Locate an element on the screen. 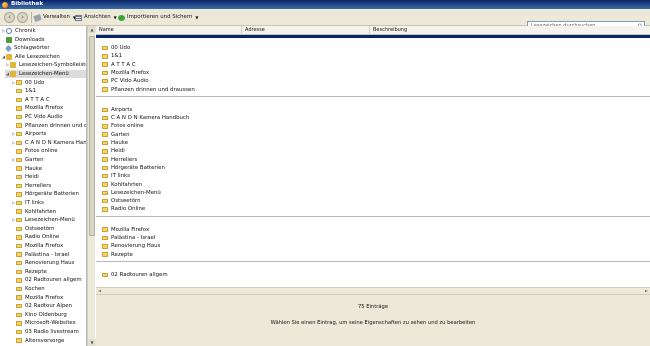  import-backup-button: Importieren und Sichern ▼ is located at coordinates (158, 17).